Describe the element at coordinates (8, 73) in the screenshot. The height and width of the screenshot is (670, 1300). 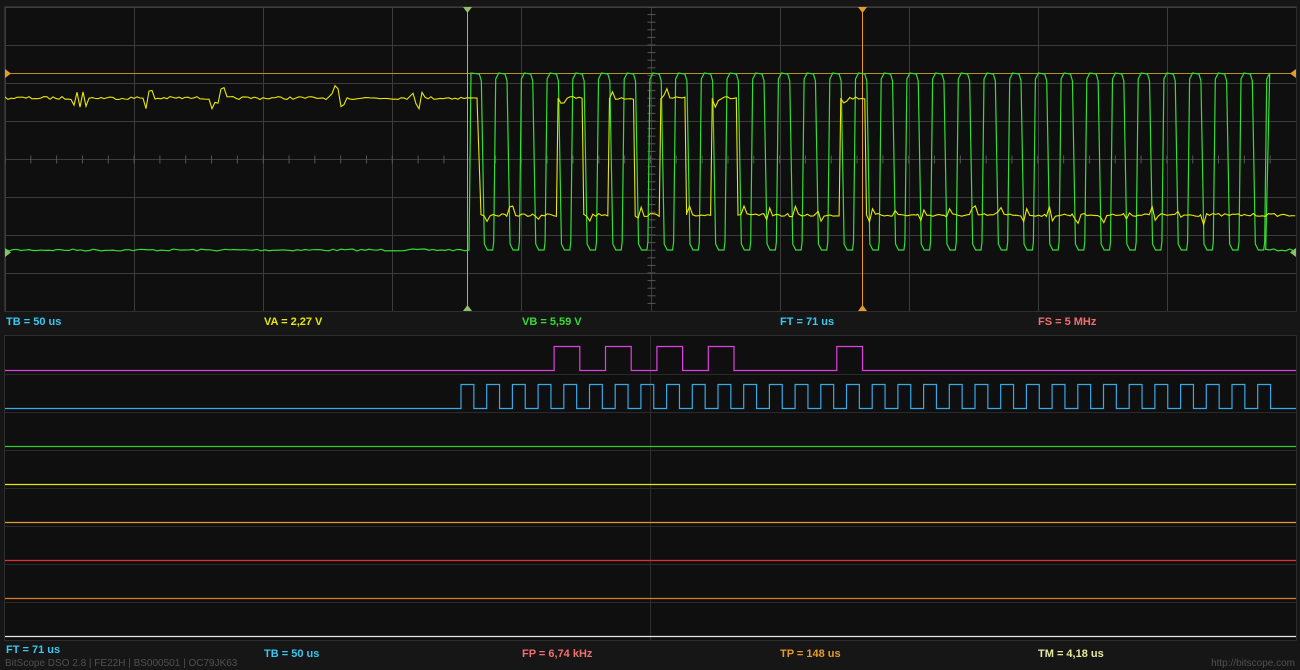
I see `level-marker-left` at that location.